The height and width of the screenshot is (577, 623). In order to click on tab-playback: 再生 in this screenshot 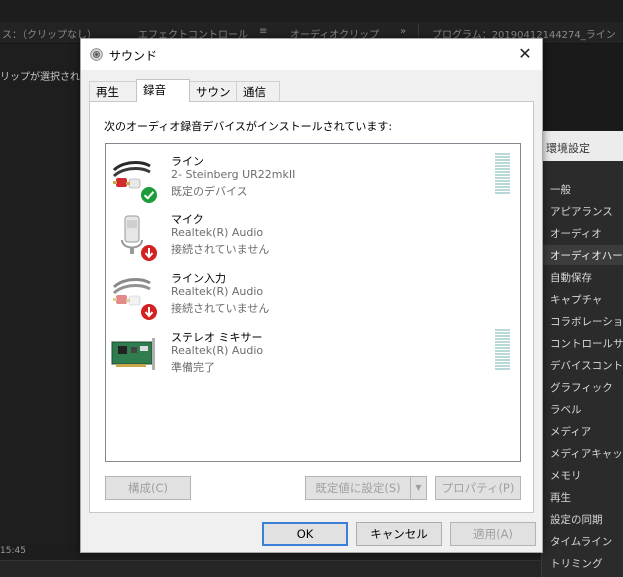, I will do `click(113, 91)`.